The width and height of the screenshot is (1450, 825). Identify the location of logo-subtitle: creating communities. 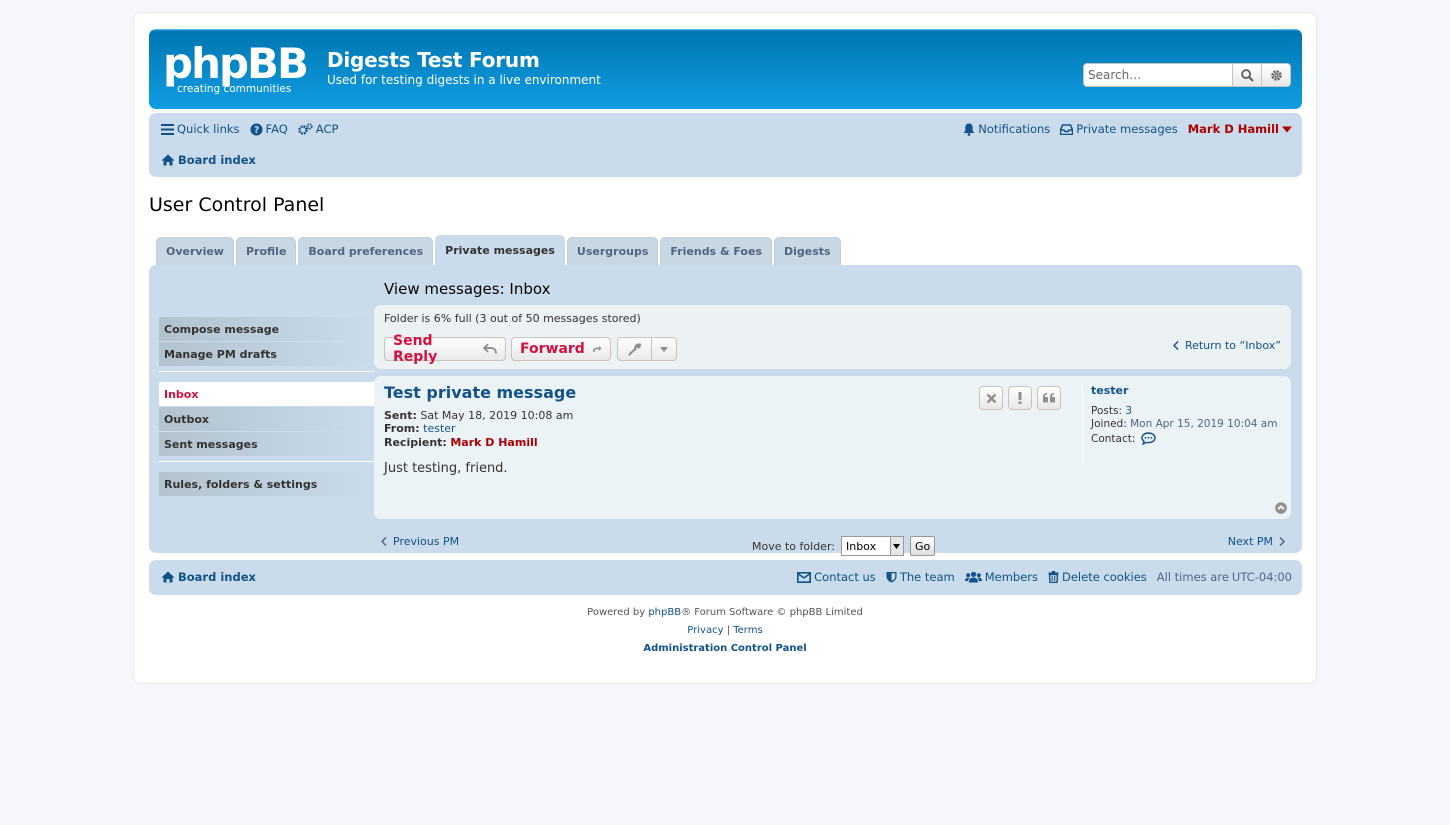
(234, 88).